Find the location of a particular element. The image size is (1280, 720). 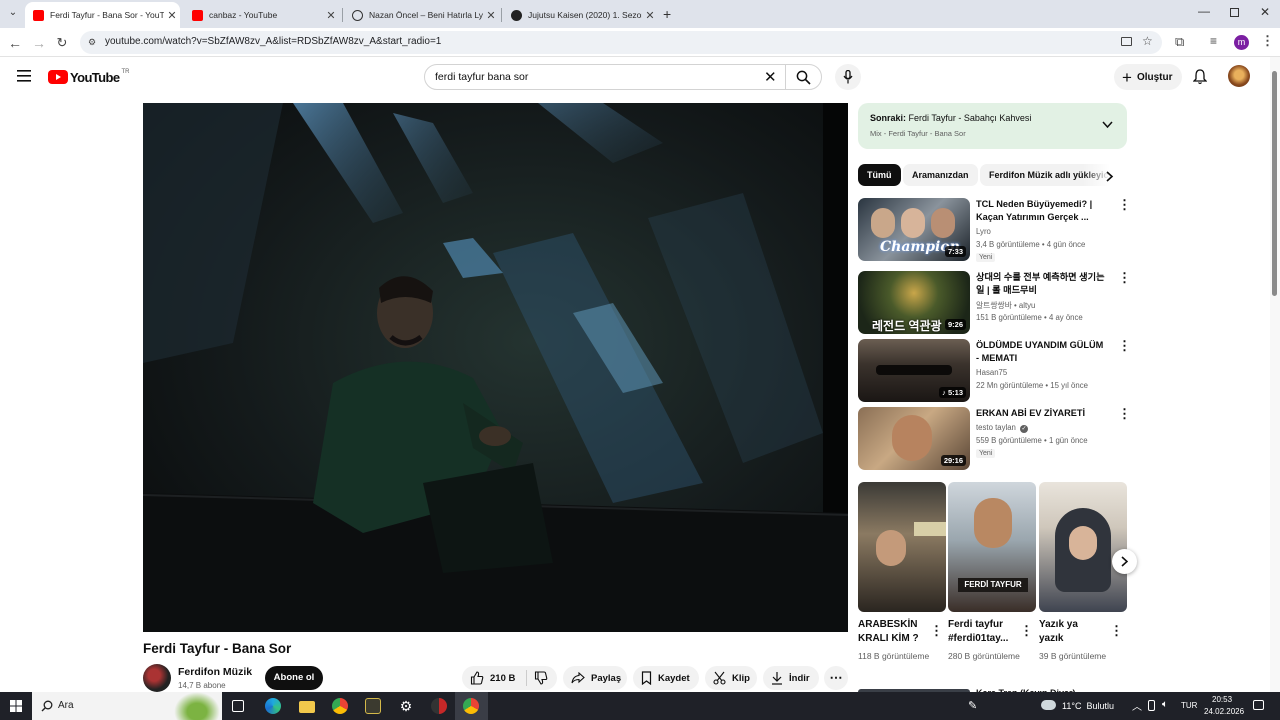

scrollbar-thumb is located at coordinates (1274, 183).